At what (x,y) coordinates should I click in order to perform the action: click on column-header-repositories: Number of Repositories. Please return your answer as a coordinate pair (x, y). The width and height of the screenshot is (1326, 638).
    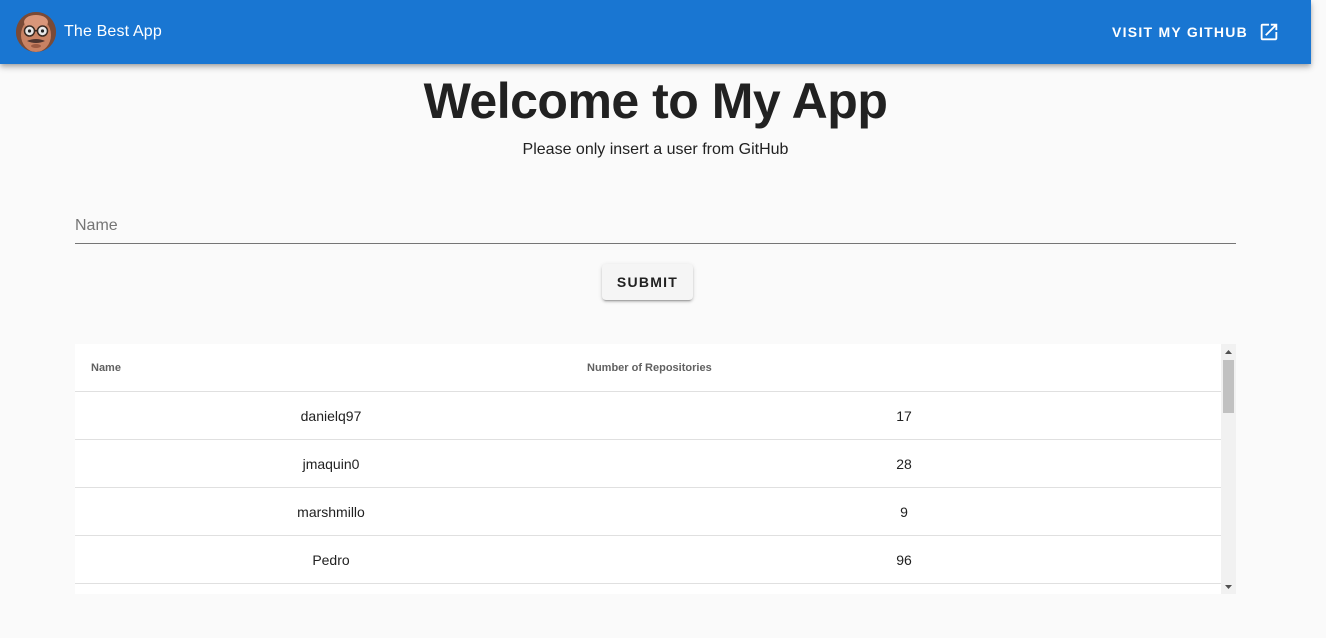
    Looking at the image, I should click on (904, 368).